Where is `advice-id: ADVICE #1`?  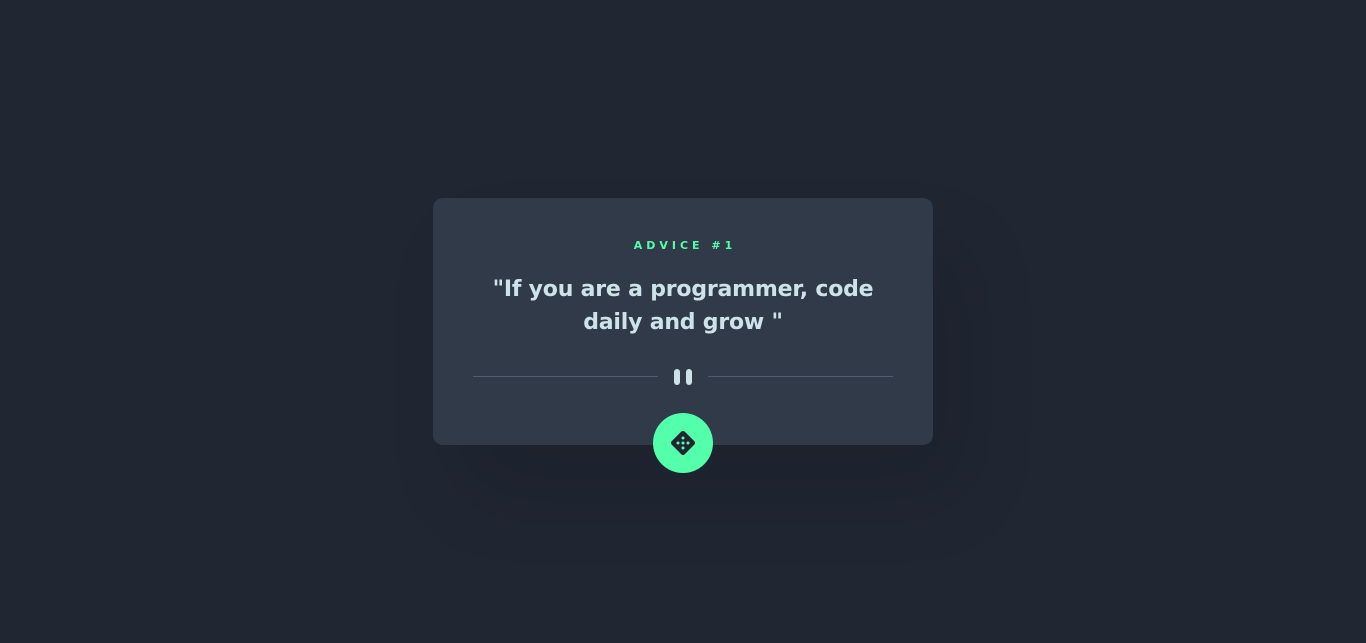 advice-id: ADVICE #1 is located at coordinates (685, 245).